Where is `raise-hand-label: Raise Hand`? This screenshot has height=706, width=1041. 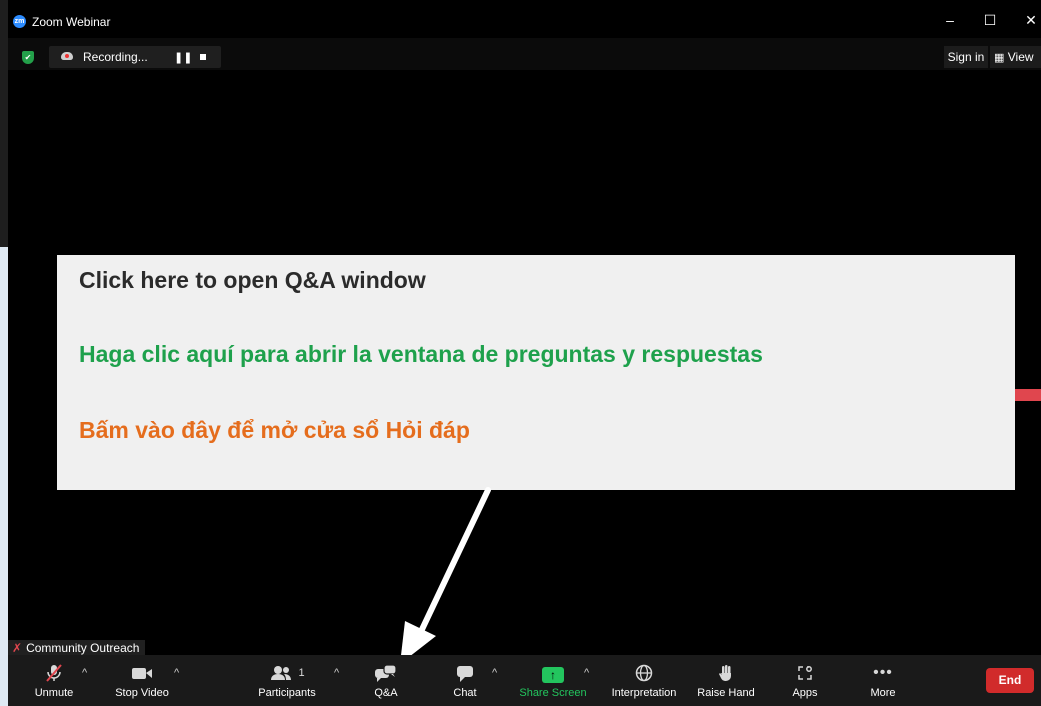 raise-hand-label: Raise Hand is located at coordinates (726, 693).